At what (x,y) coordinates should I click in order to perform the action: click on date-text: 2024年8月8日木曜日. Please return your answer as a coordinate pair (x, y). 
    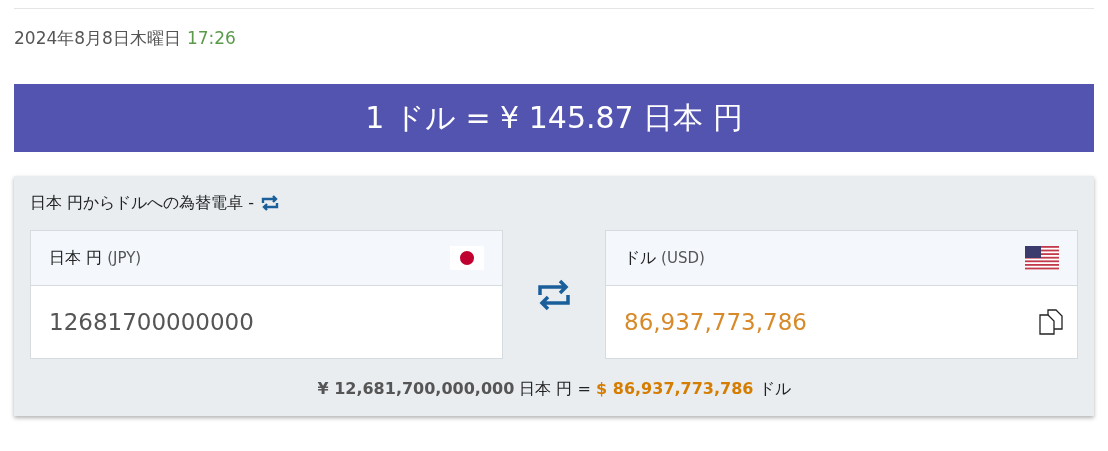
    Looking at the image, I should click on (97, 38).